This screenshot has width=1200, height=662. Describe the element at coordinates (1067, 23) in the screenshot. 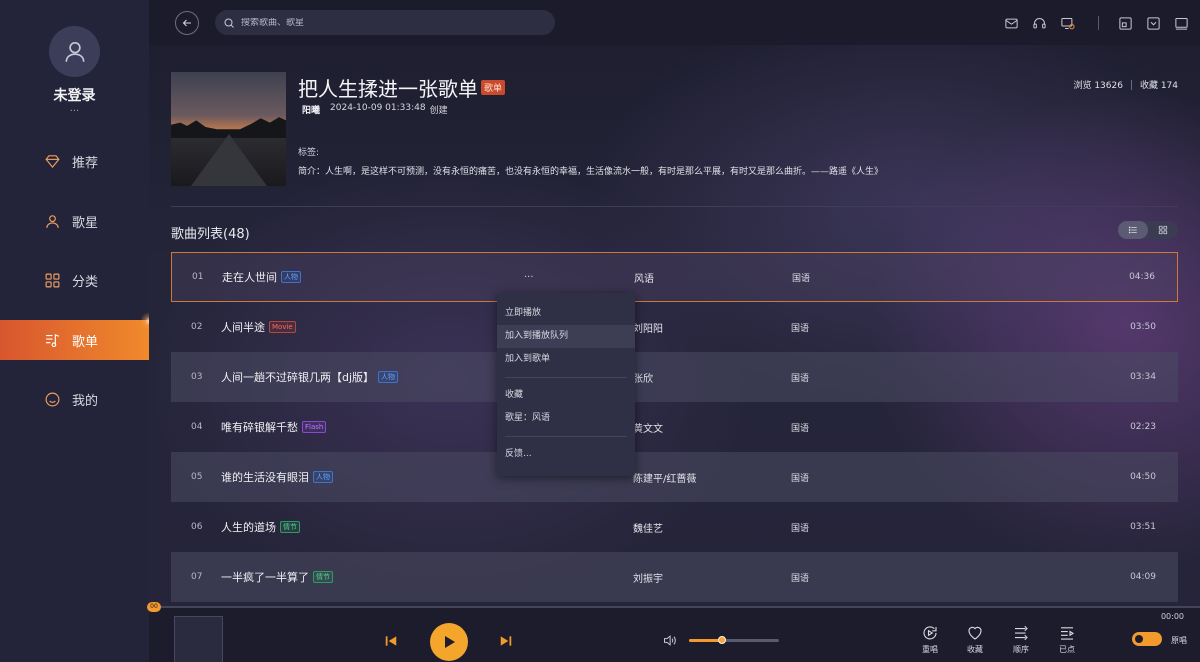

I see `screen-alert-icon` at that location.